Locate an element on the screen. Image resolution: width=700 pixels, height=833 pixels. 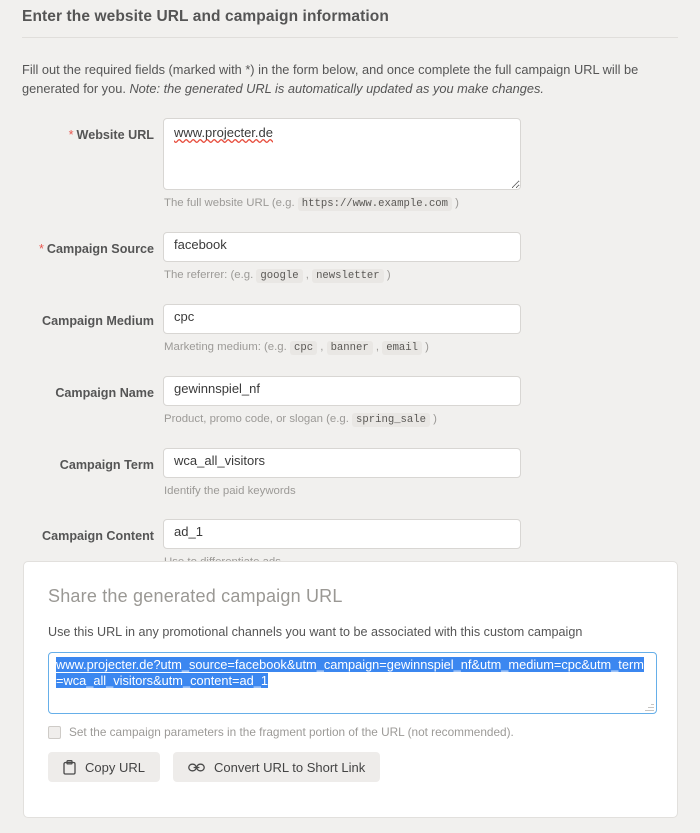
copy-url-button: Copy URL is located at coordinates (104, 767).